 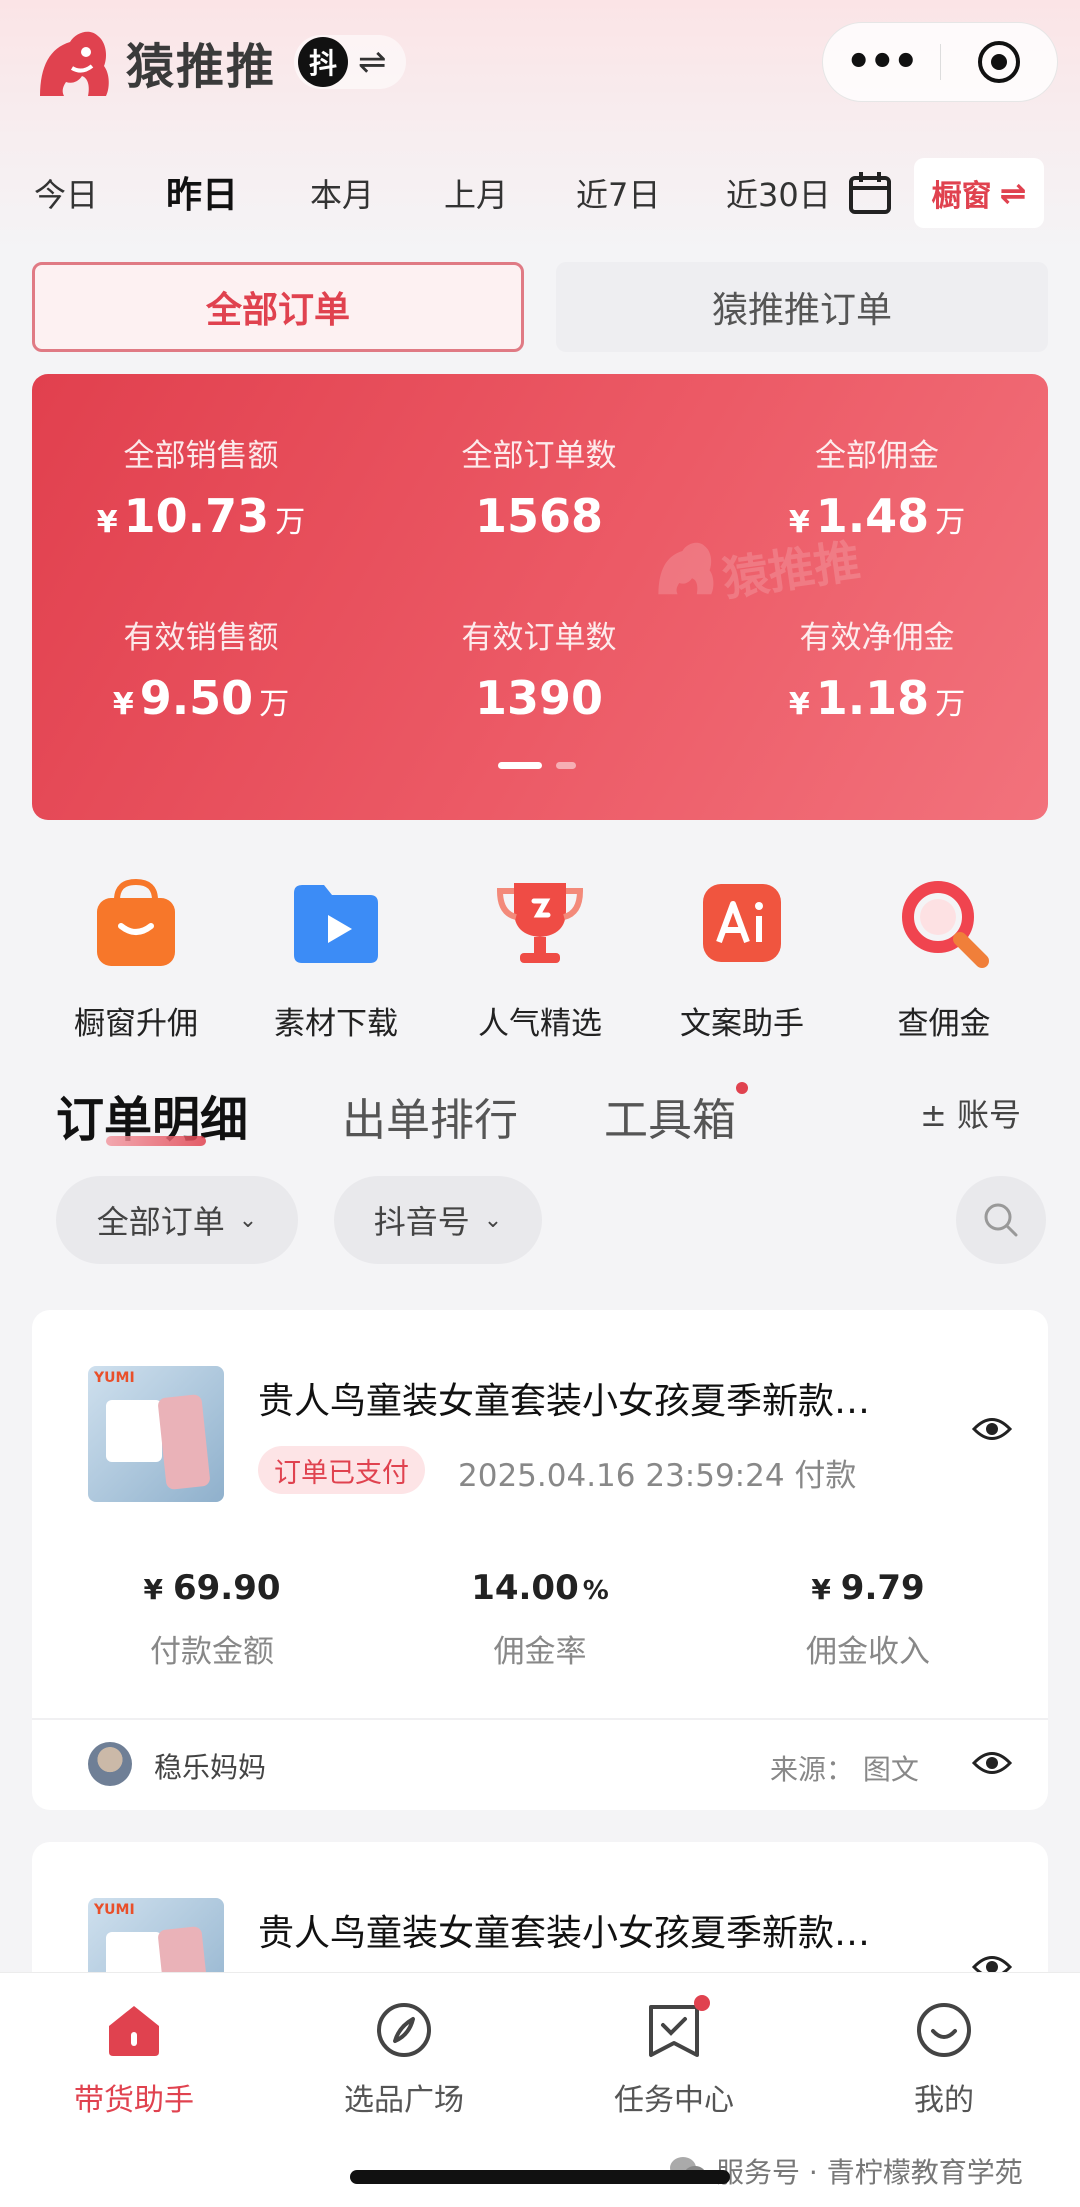 What do you see at coordinates (944, 2100) in the screenshot?
I see `nav-label: 我的` at bounding box center [944, 2100].